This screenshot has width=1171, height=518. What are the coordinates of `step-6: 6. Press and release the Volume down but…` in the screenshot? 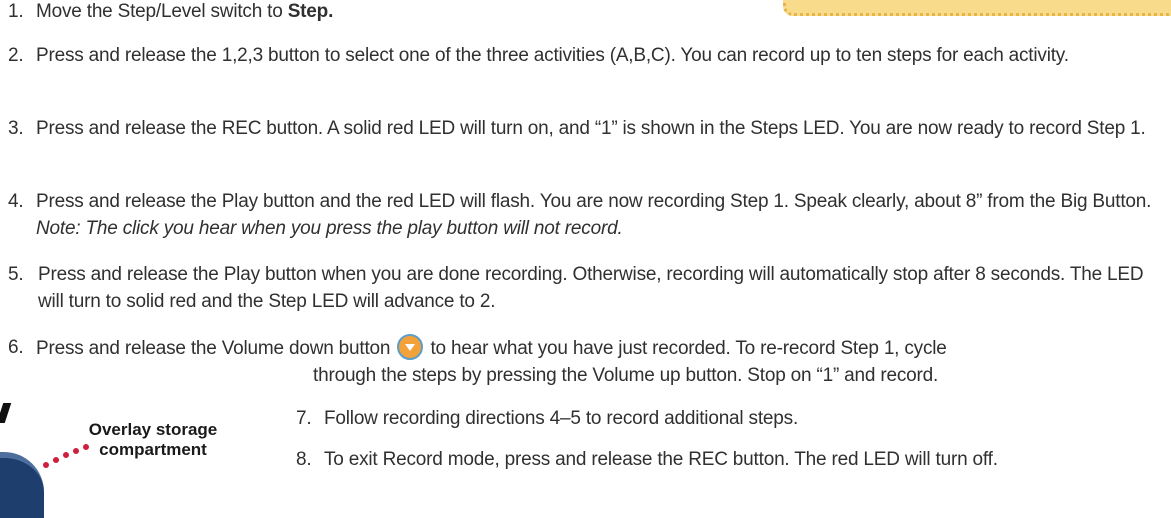 It's located at (587, 361).